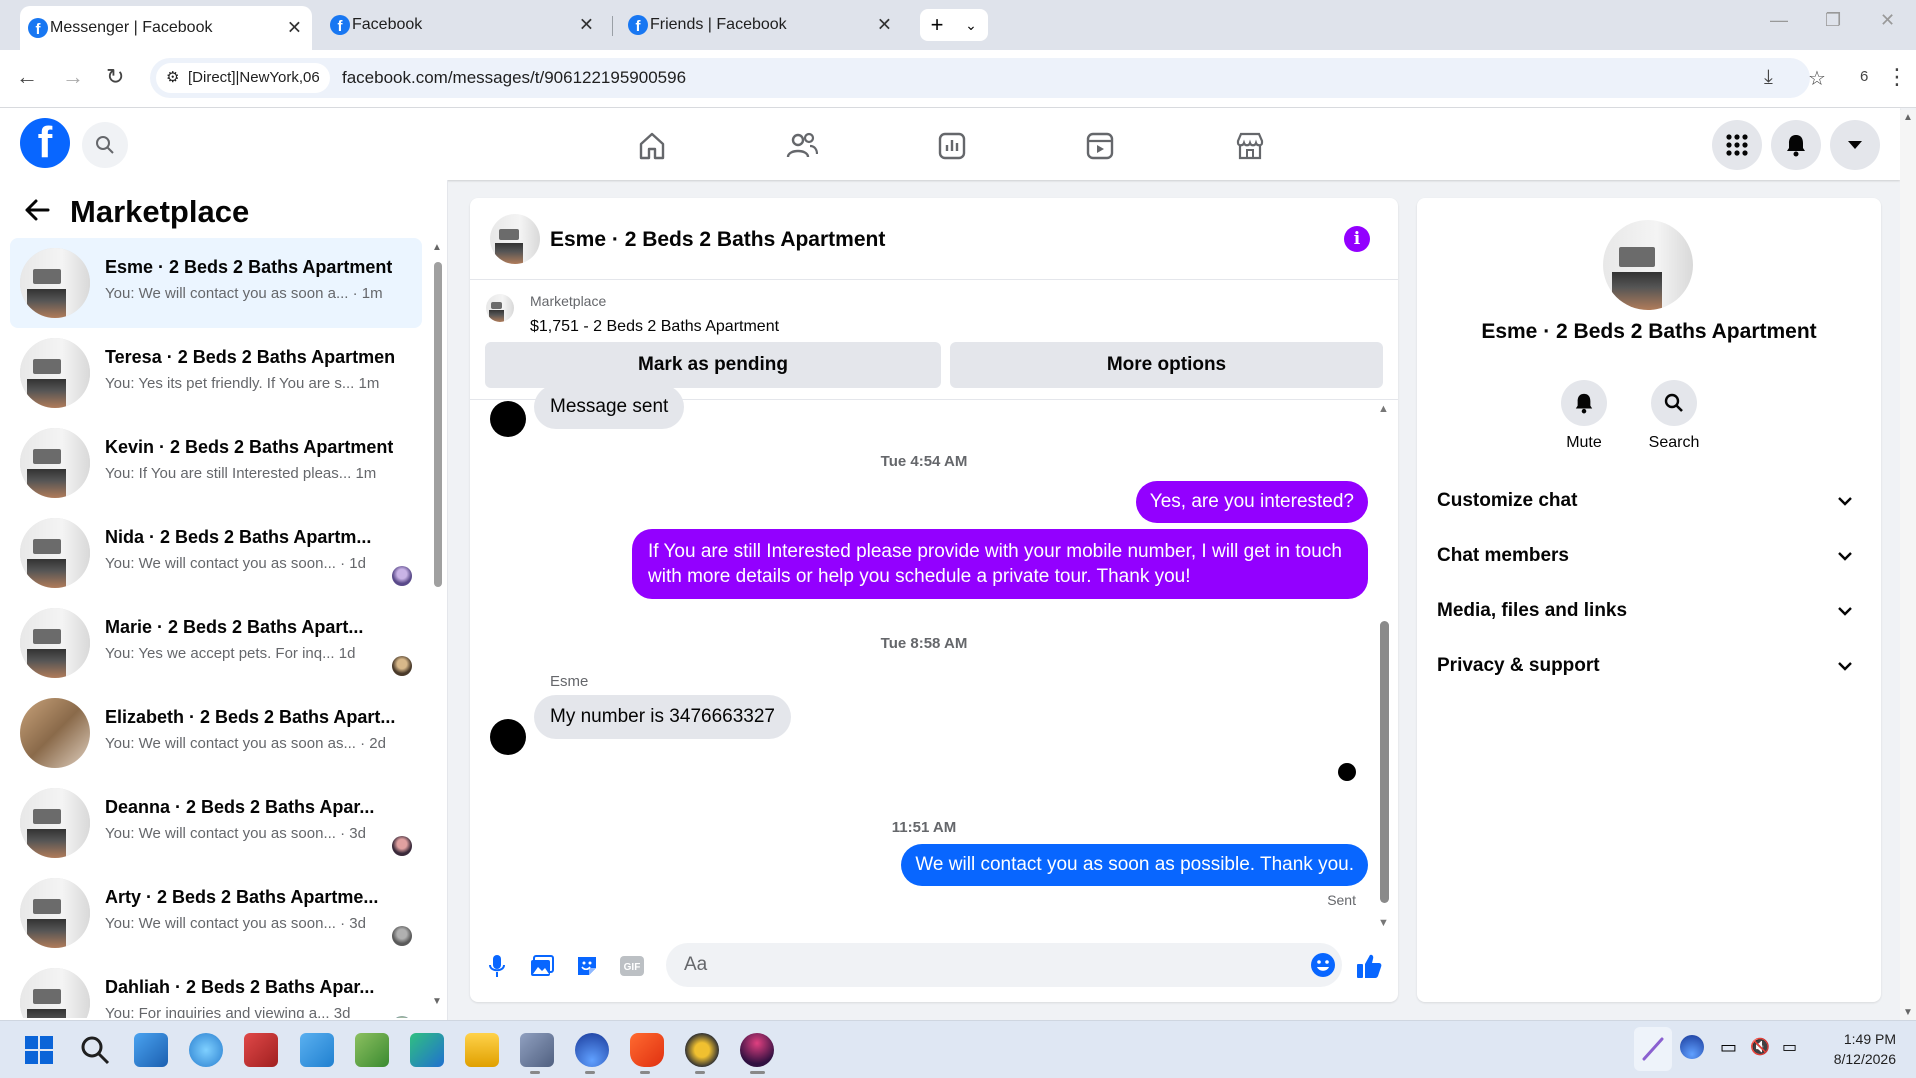 Image resolution: width=1916 pixels, height=1078 pixels. Describe the element at coordinates (427, 1050) in the screenshot. I see `store-app-icon` at that location.